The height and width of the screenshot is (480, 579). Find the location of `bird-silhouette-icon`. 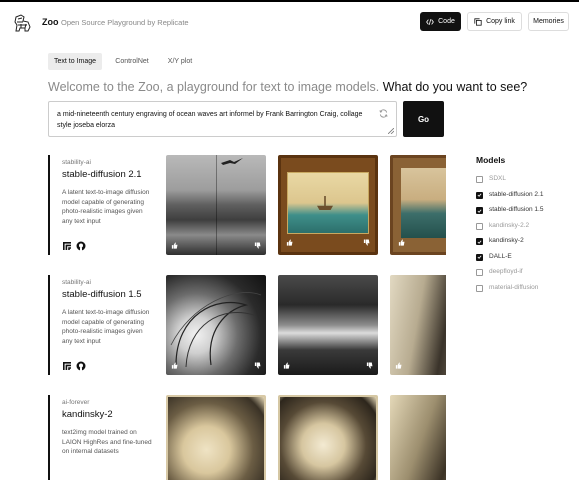

bird-silhouette-icon is located at coordinates (232, 161).